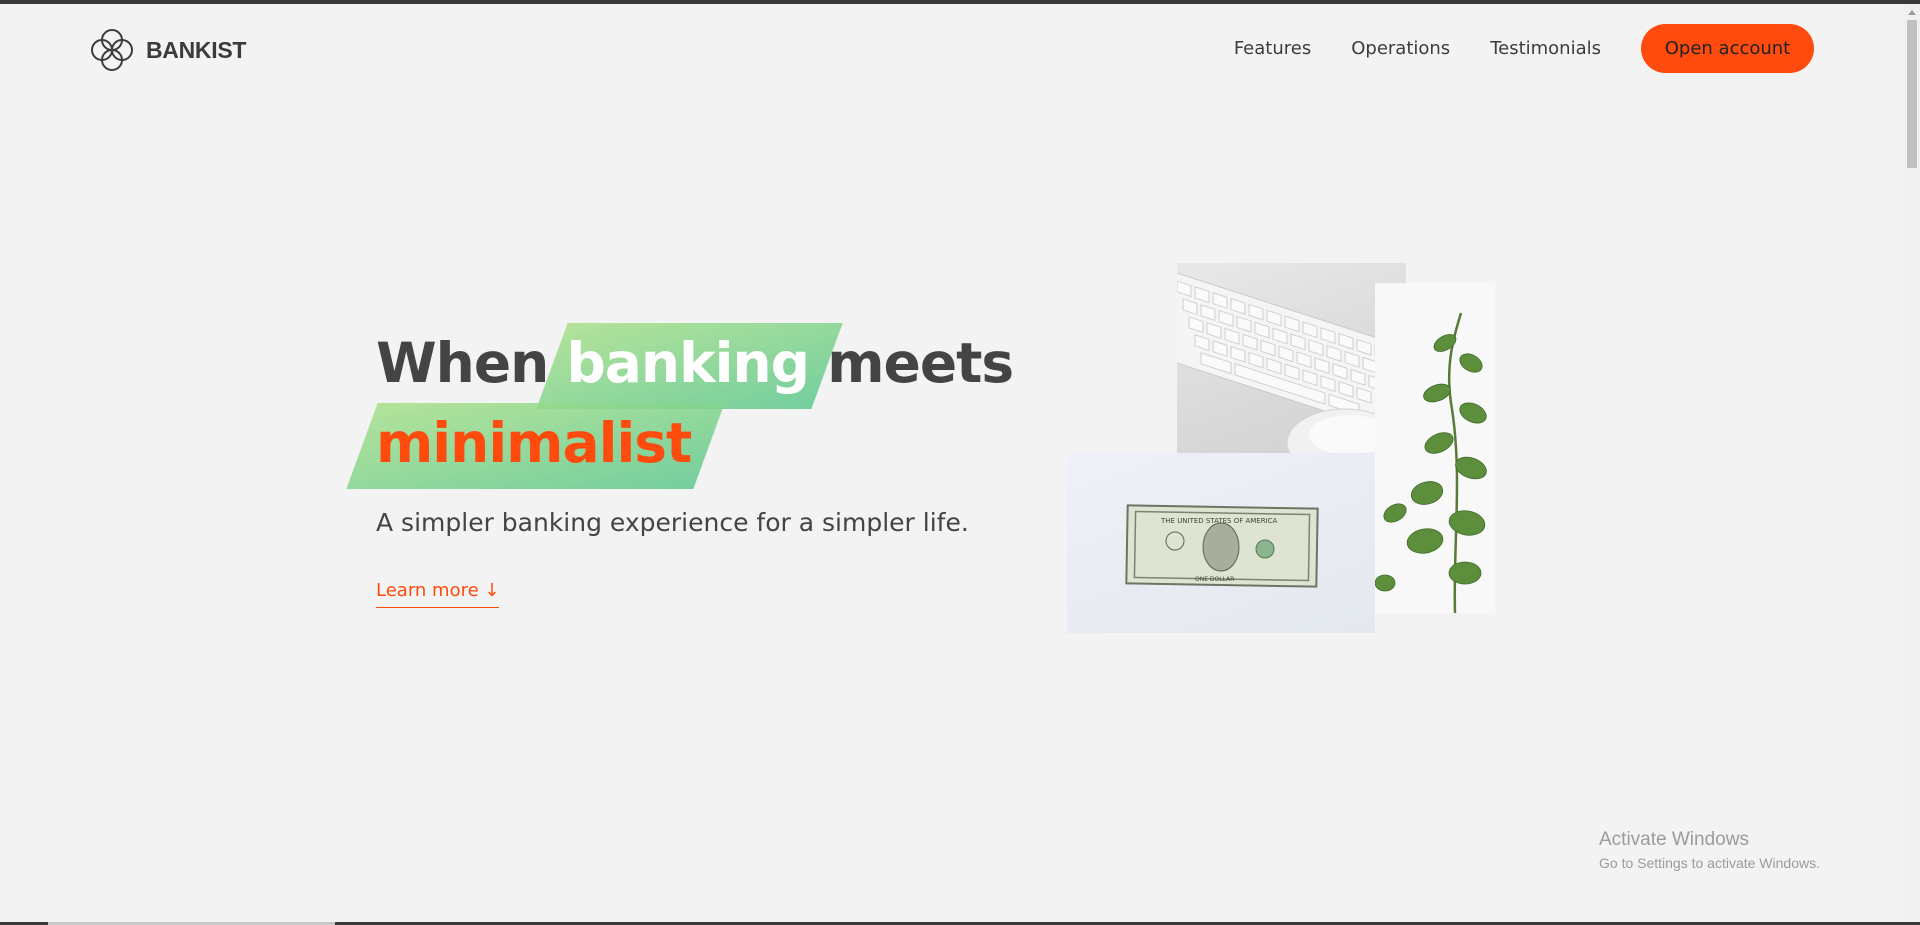 This screenshot has width=1920, height=925. Describe the element at coordinates (534, 443) in the screenshot. I see `hero-highlight-minimalist: minimalist` at that location.